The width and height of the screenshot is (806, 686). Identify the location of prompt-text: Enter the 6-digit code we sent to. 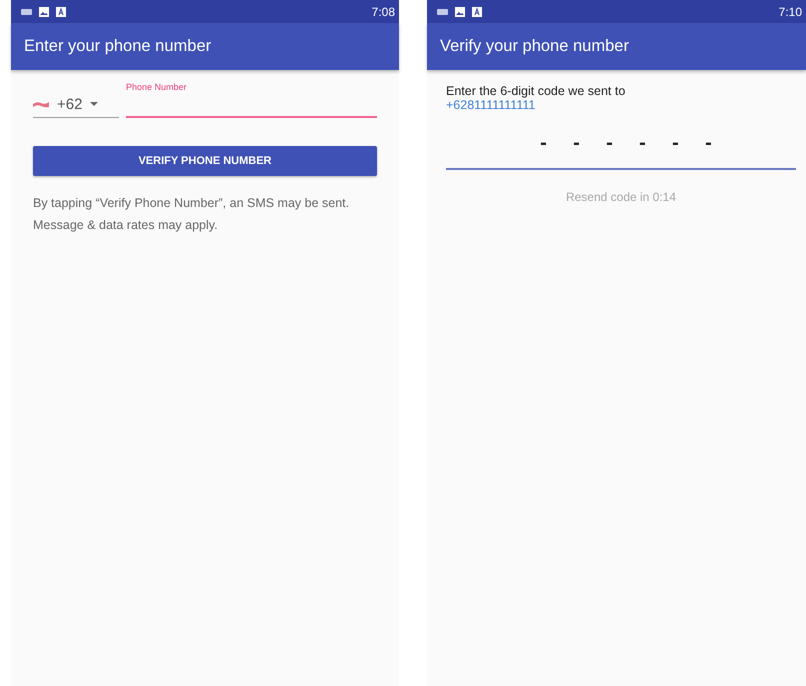
(536, 91).